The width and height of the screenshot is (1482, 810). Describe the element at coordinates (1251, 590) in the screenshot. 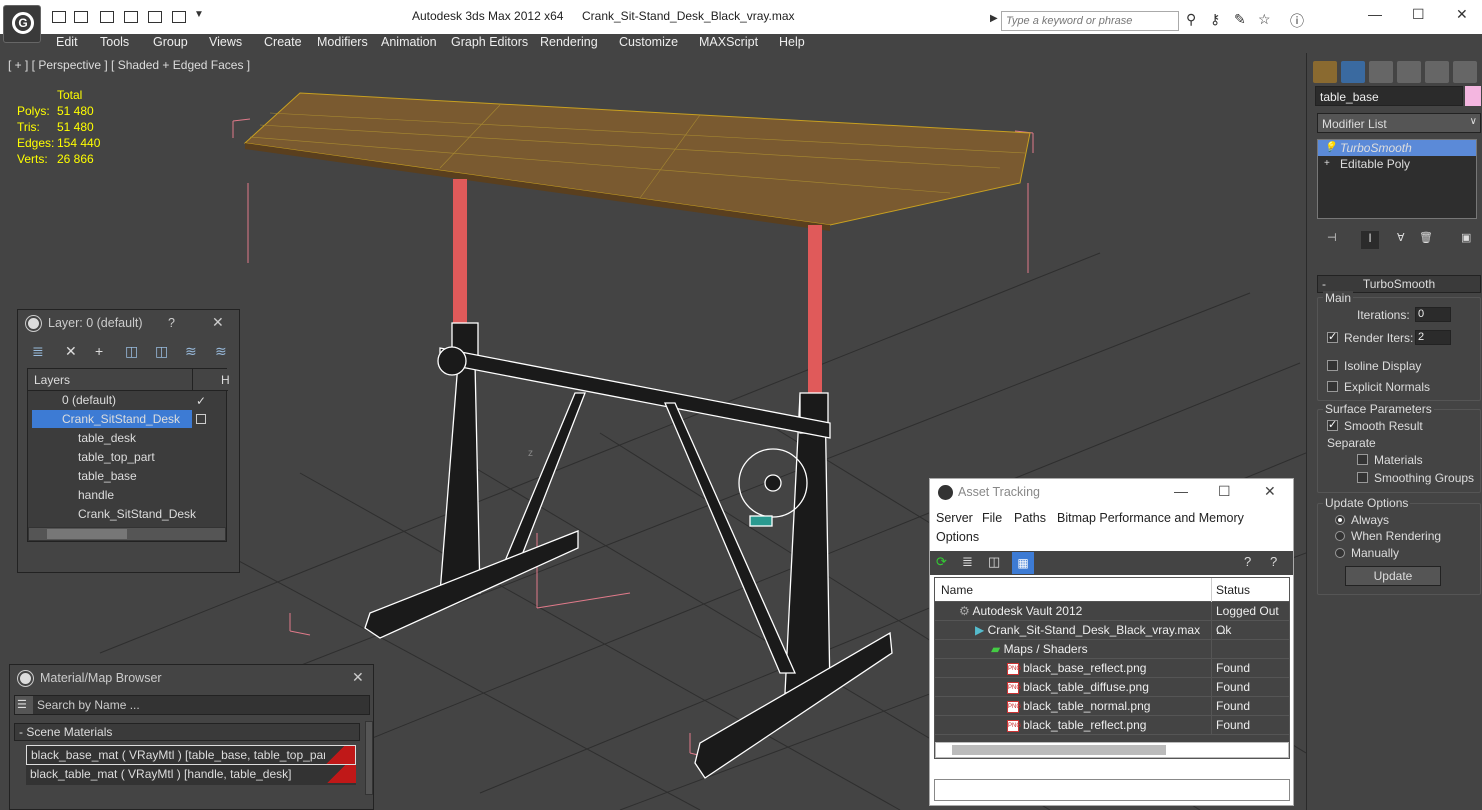

I see `status-column-header: Status` at that location.